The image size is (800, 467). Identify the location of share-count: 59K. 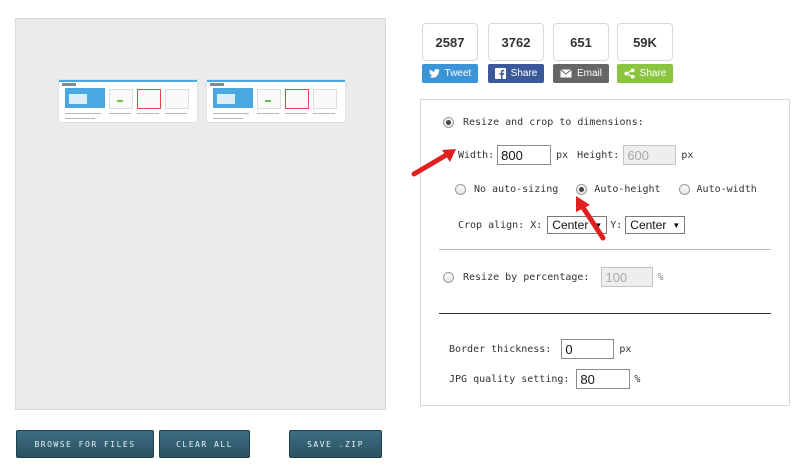
(645, 42).